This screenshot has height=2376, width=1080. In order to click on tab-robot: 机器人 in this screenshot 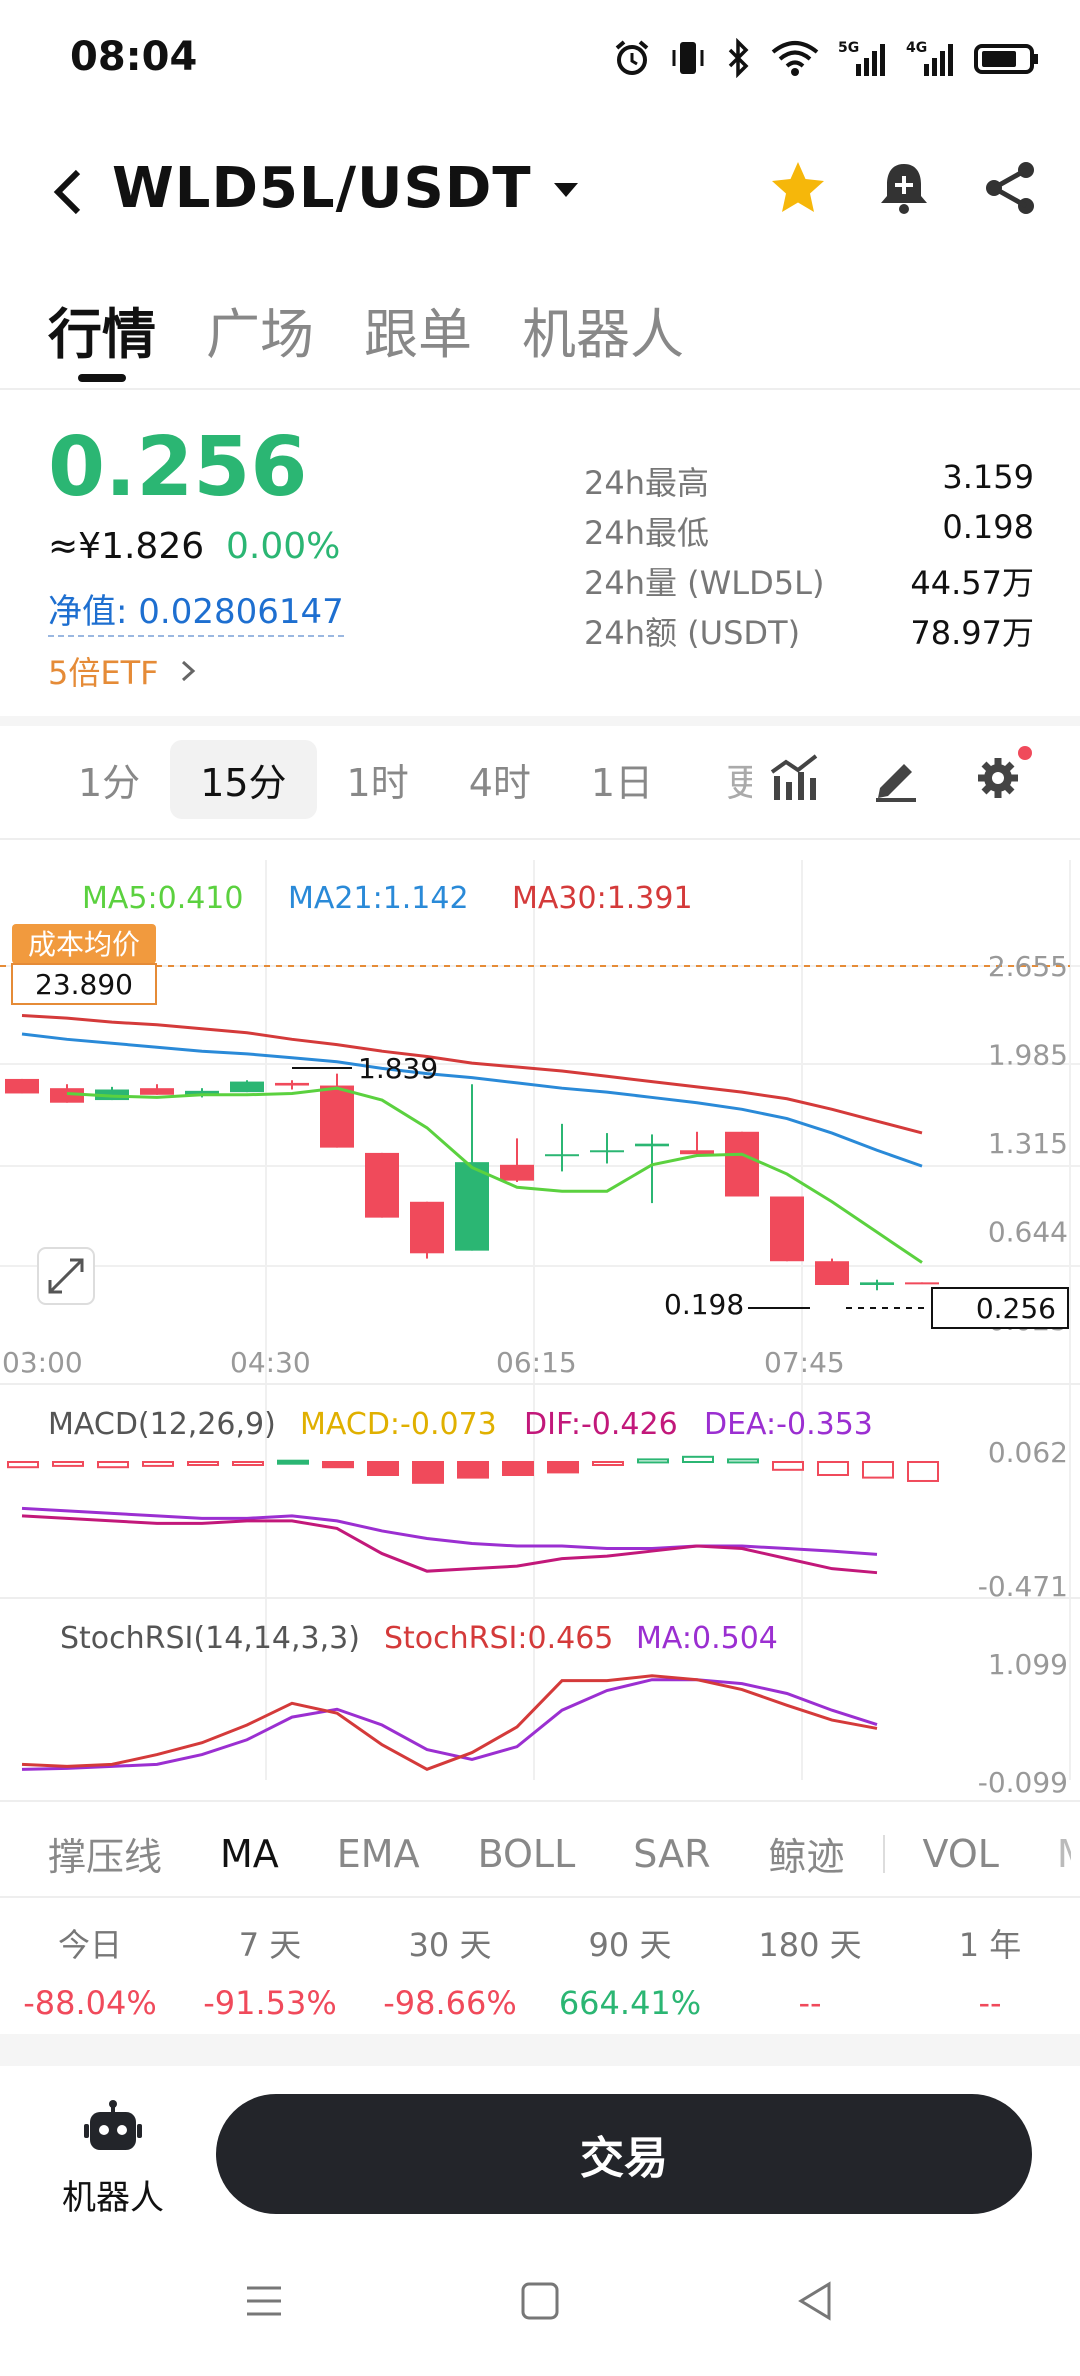, I will do `click(603, 329)`.